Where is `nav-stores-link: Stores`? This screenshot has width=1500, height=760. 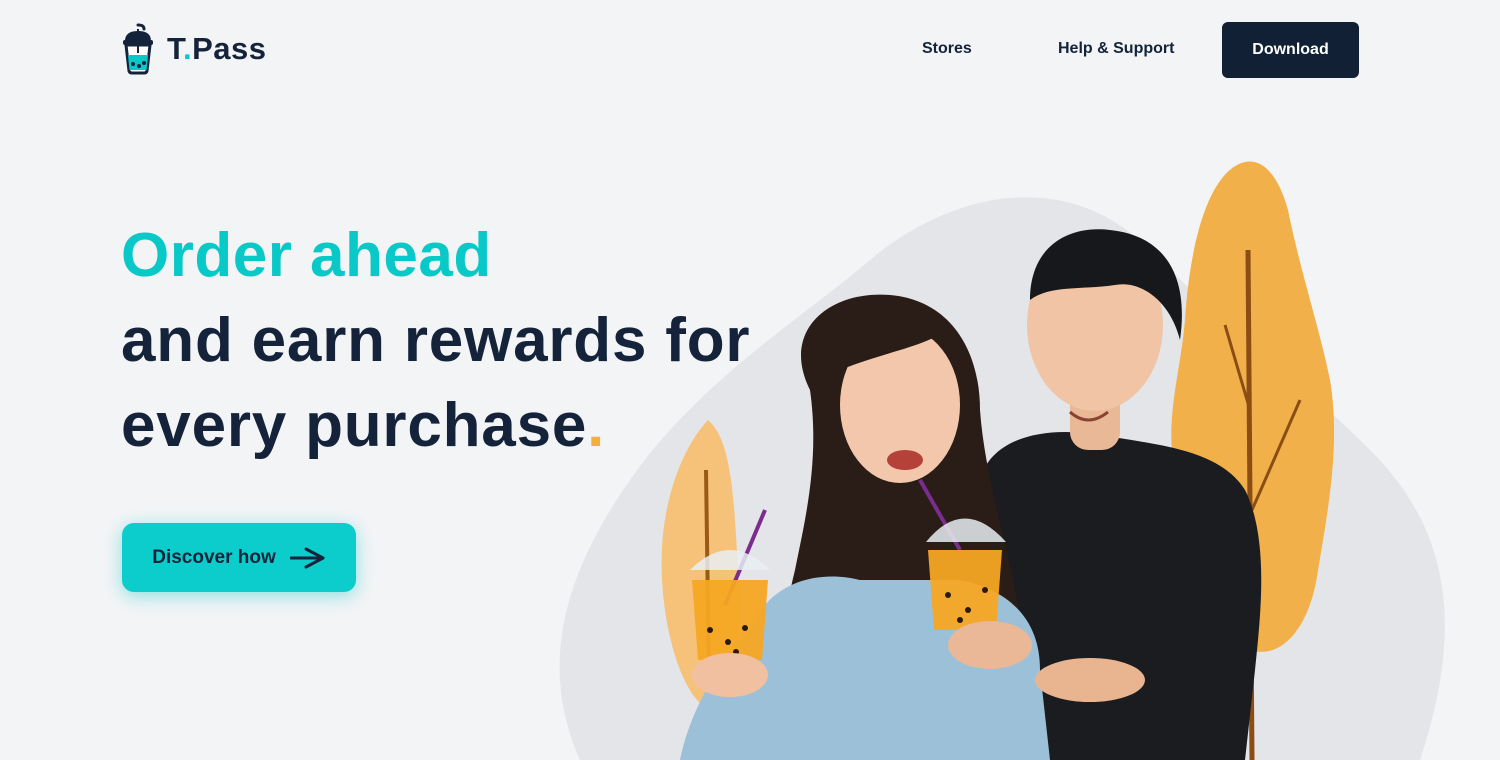 nav-stores-link: Stores is located at coordinates (947, 49).